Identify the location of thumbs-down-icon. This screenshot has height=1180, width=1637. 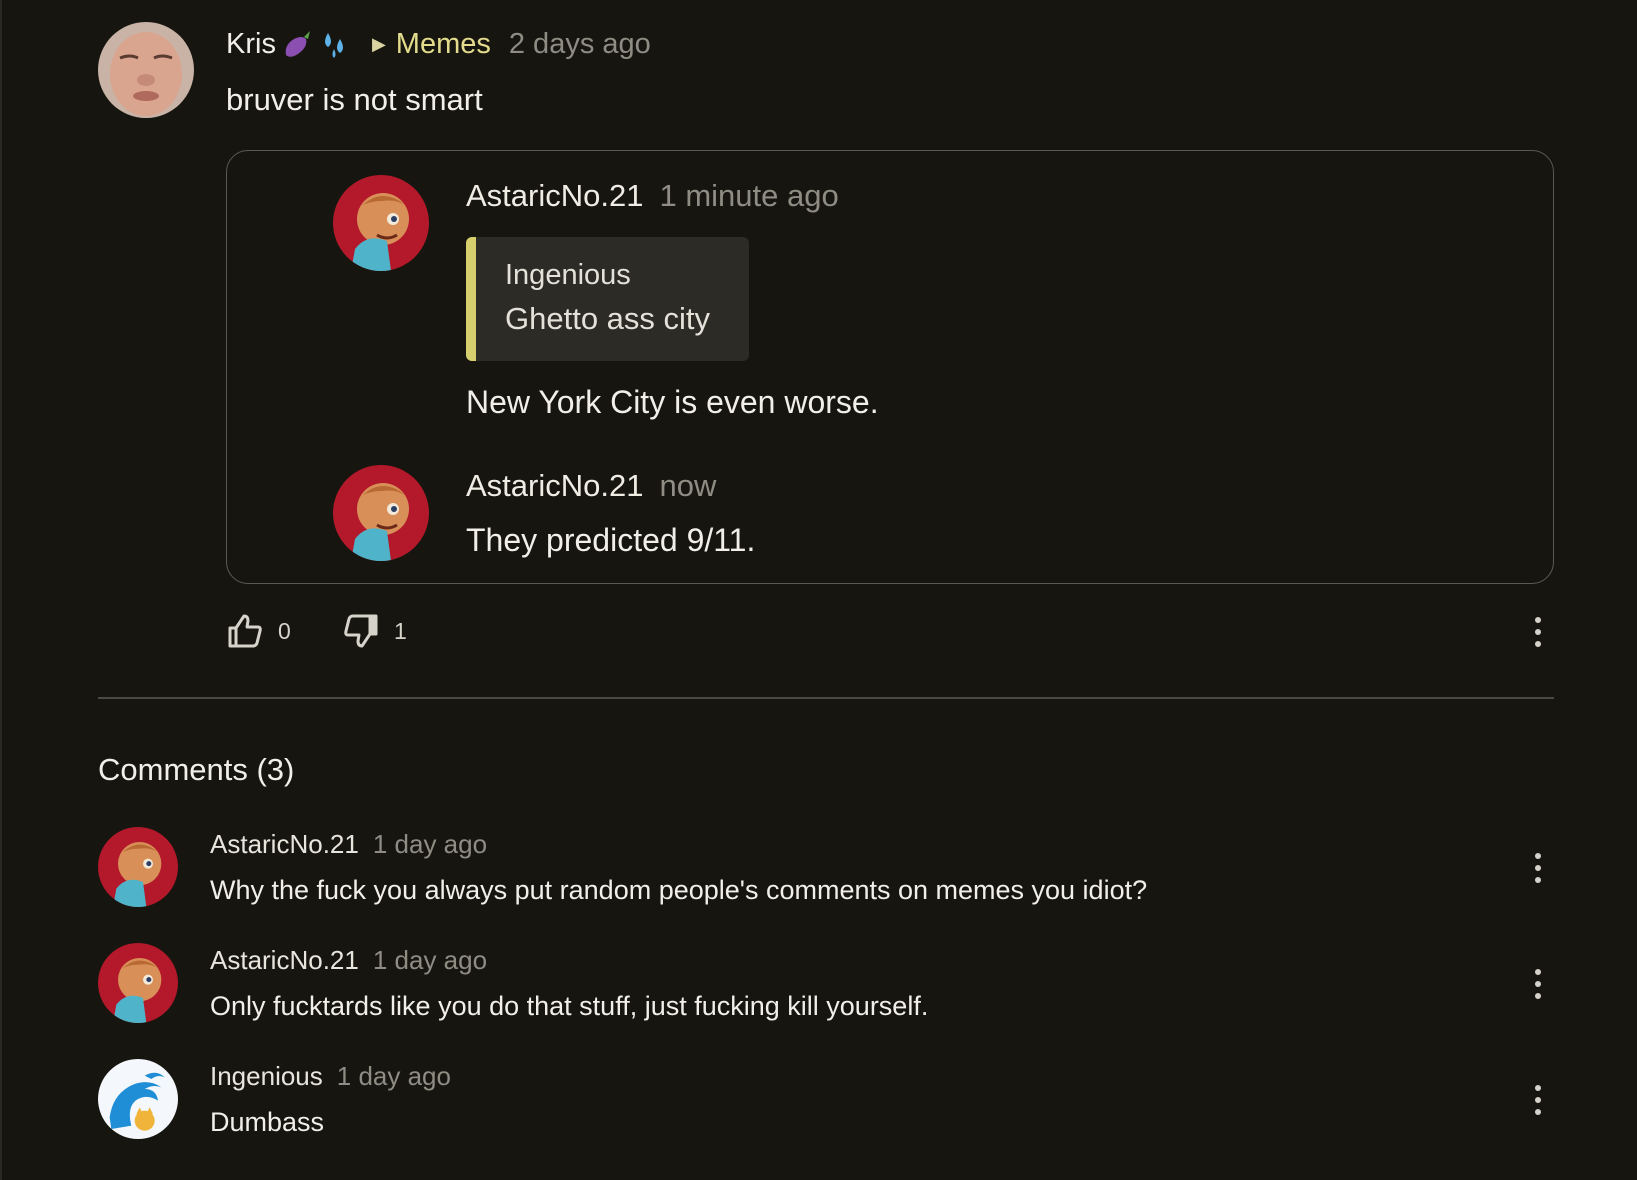
(361, 631).